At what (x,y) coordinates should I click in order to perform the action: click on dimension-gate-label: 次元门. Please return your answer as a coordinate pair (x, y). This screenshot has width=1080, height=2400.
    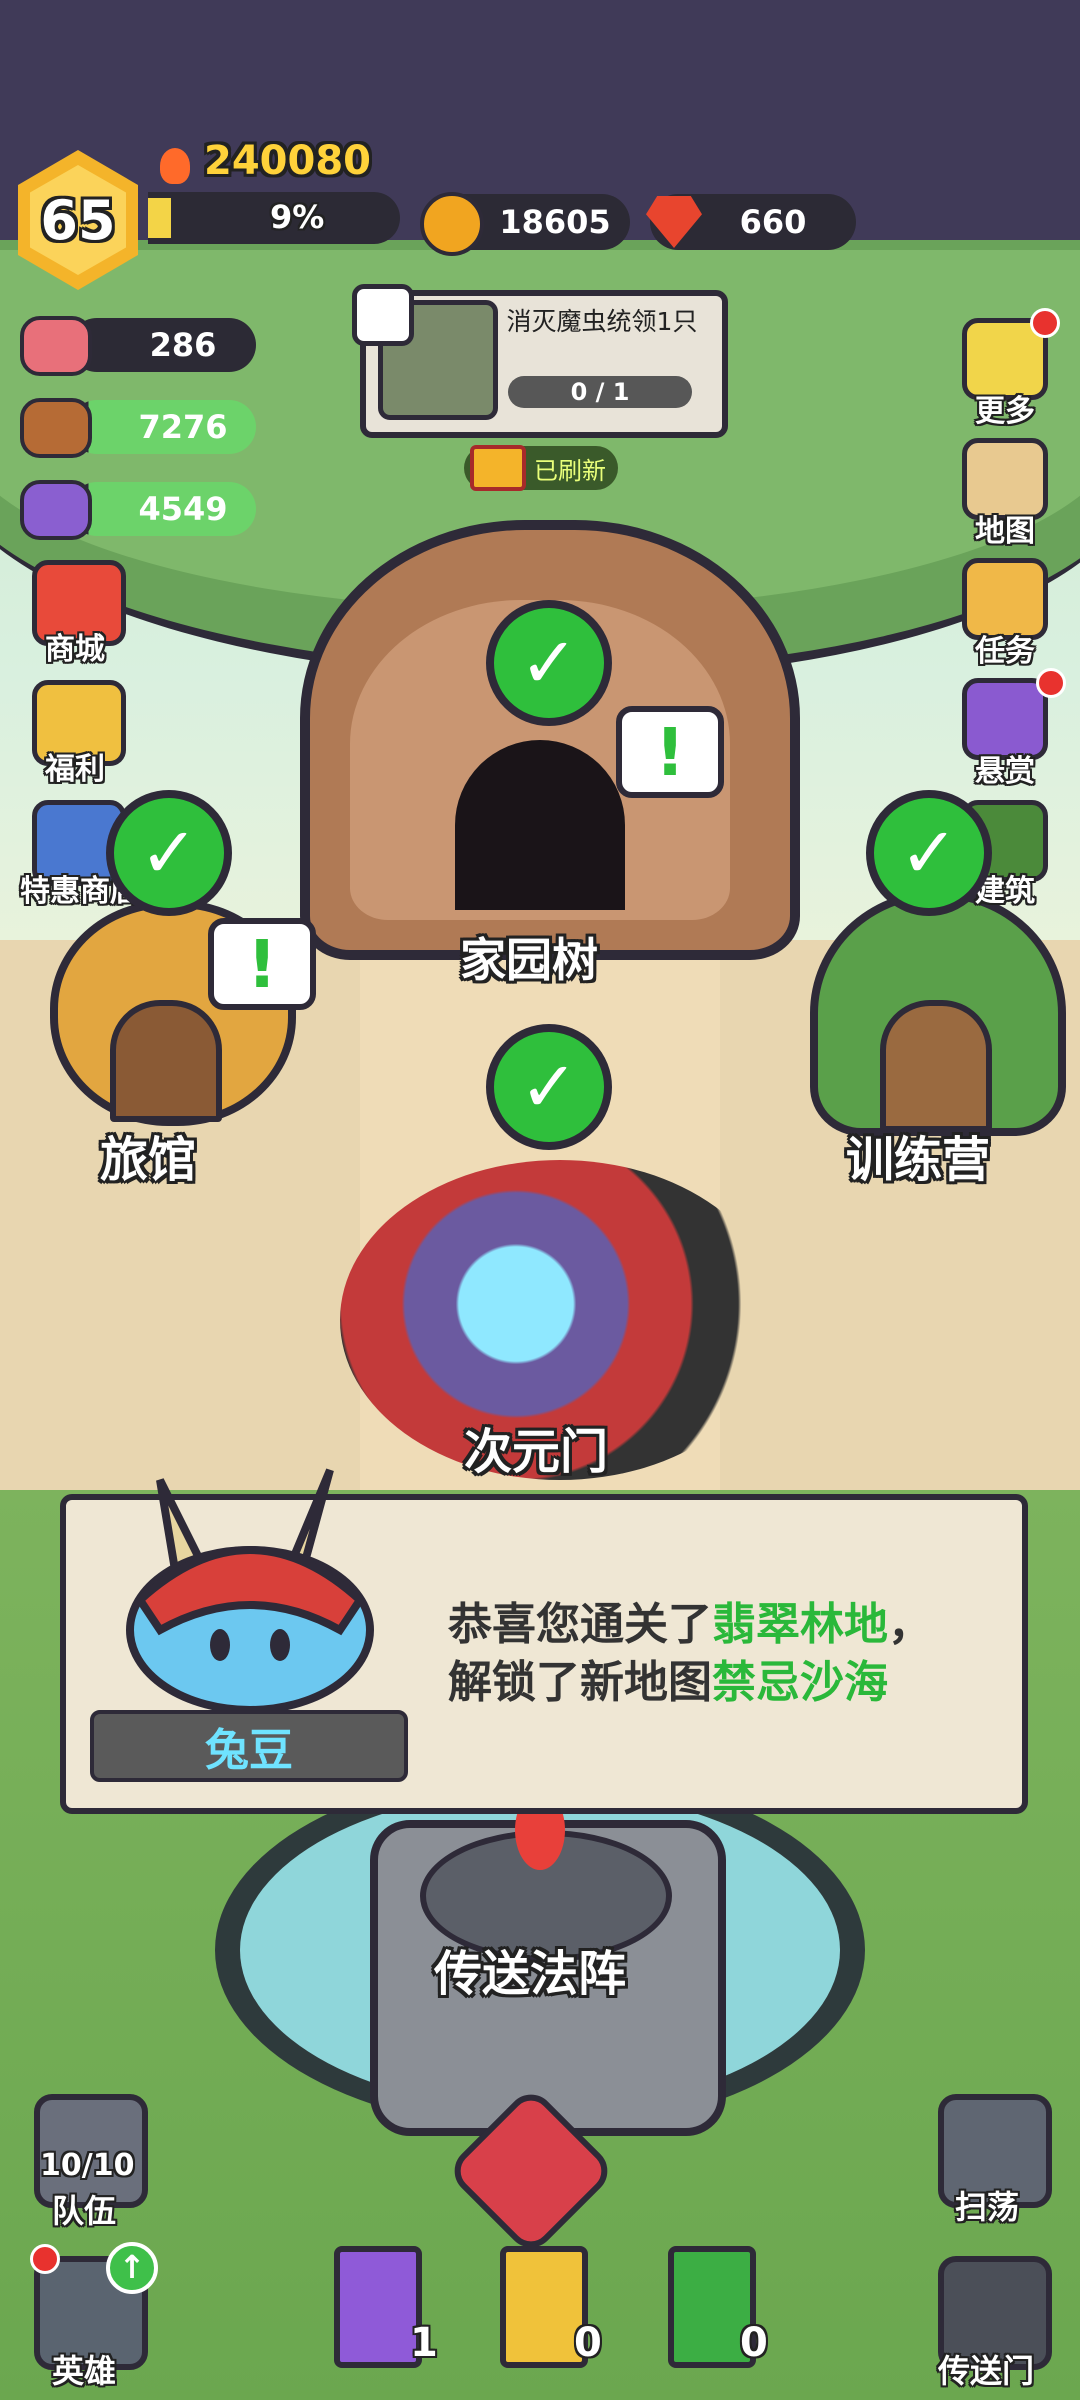
    Looking at the image, I should click on (536, 1452).